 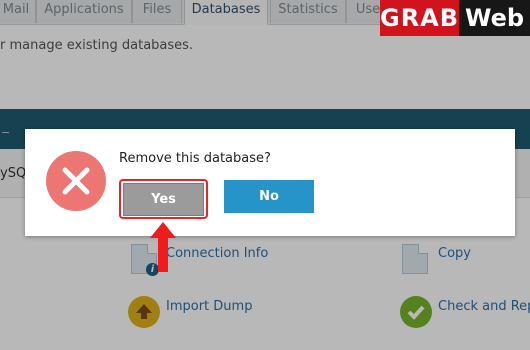 I want to click on close-x-icon, so click(x=76, y=181).